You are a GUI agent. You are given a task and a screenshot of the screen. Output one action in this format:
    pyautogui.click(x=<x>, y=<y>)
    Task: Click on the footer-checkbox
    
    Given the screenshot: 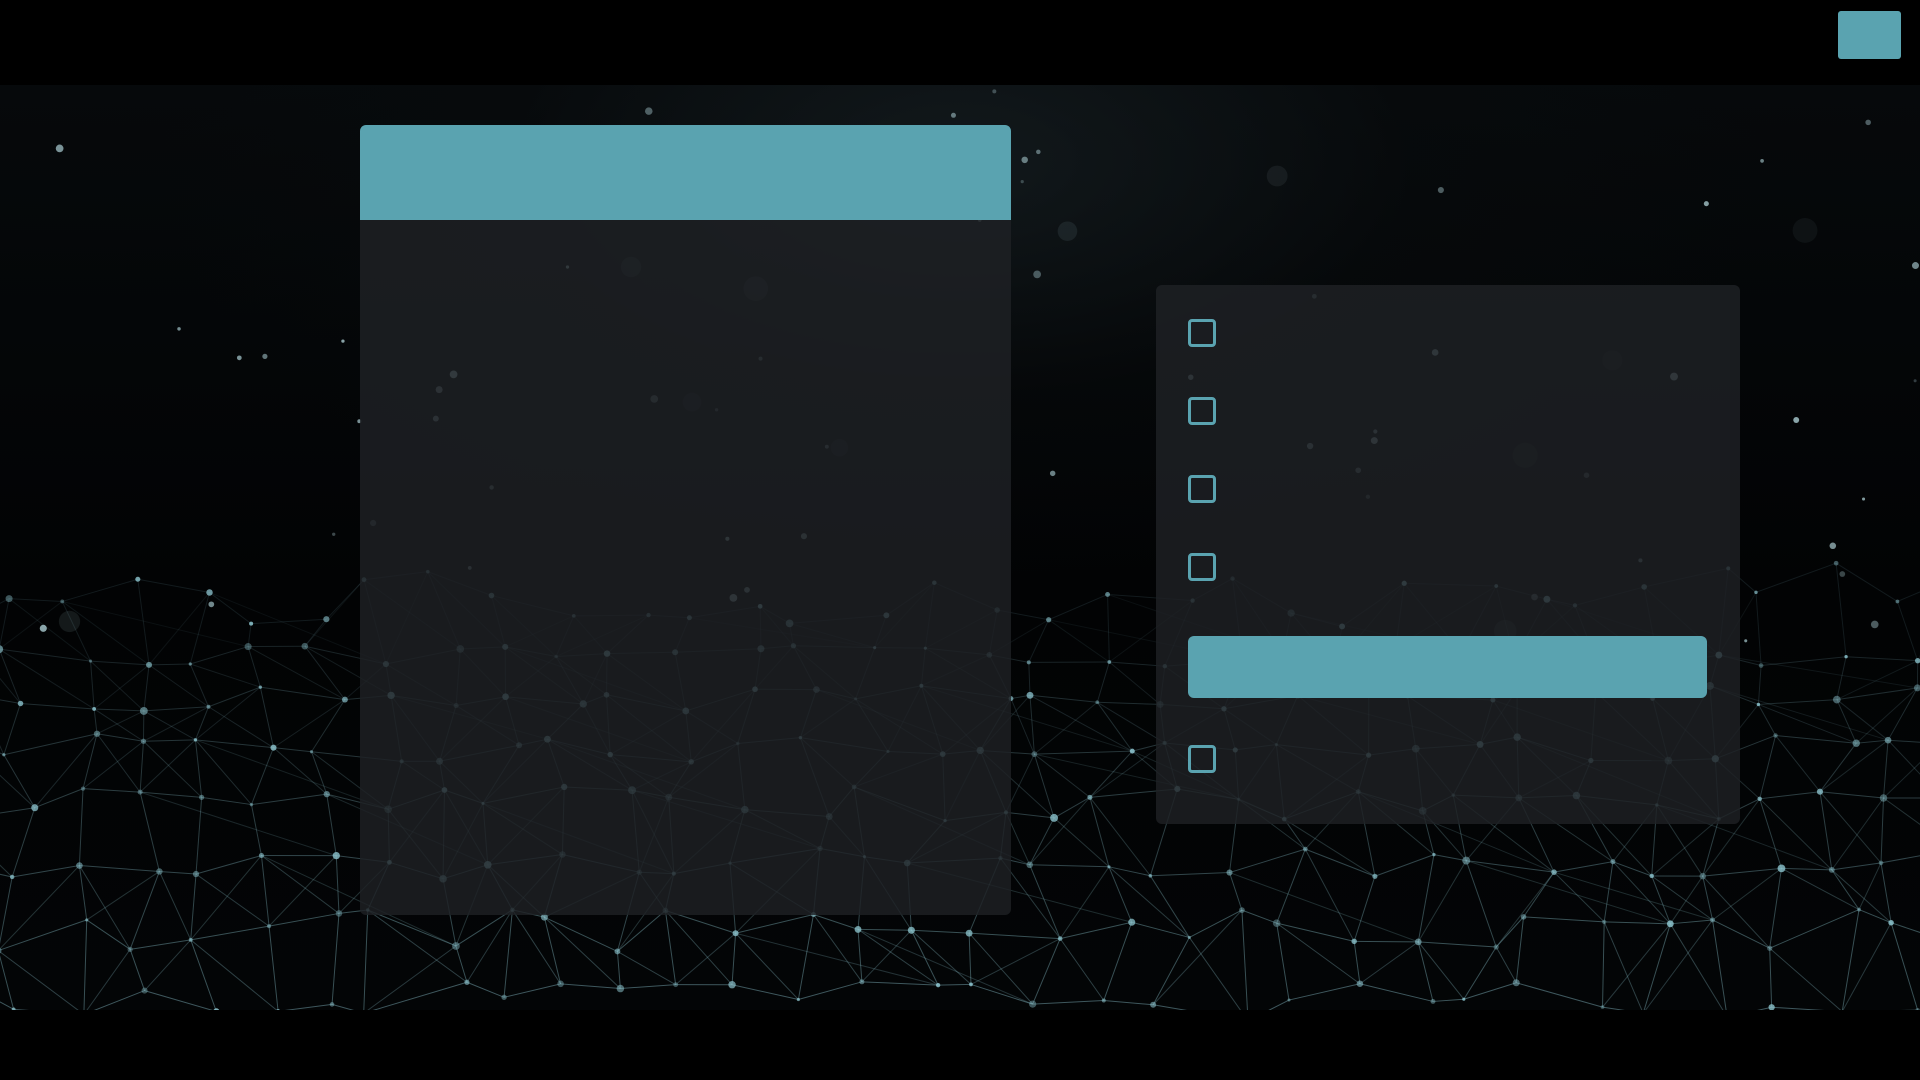 What is the action you would take?
    pyautogui.click(x=1202, y=759)
    